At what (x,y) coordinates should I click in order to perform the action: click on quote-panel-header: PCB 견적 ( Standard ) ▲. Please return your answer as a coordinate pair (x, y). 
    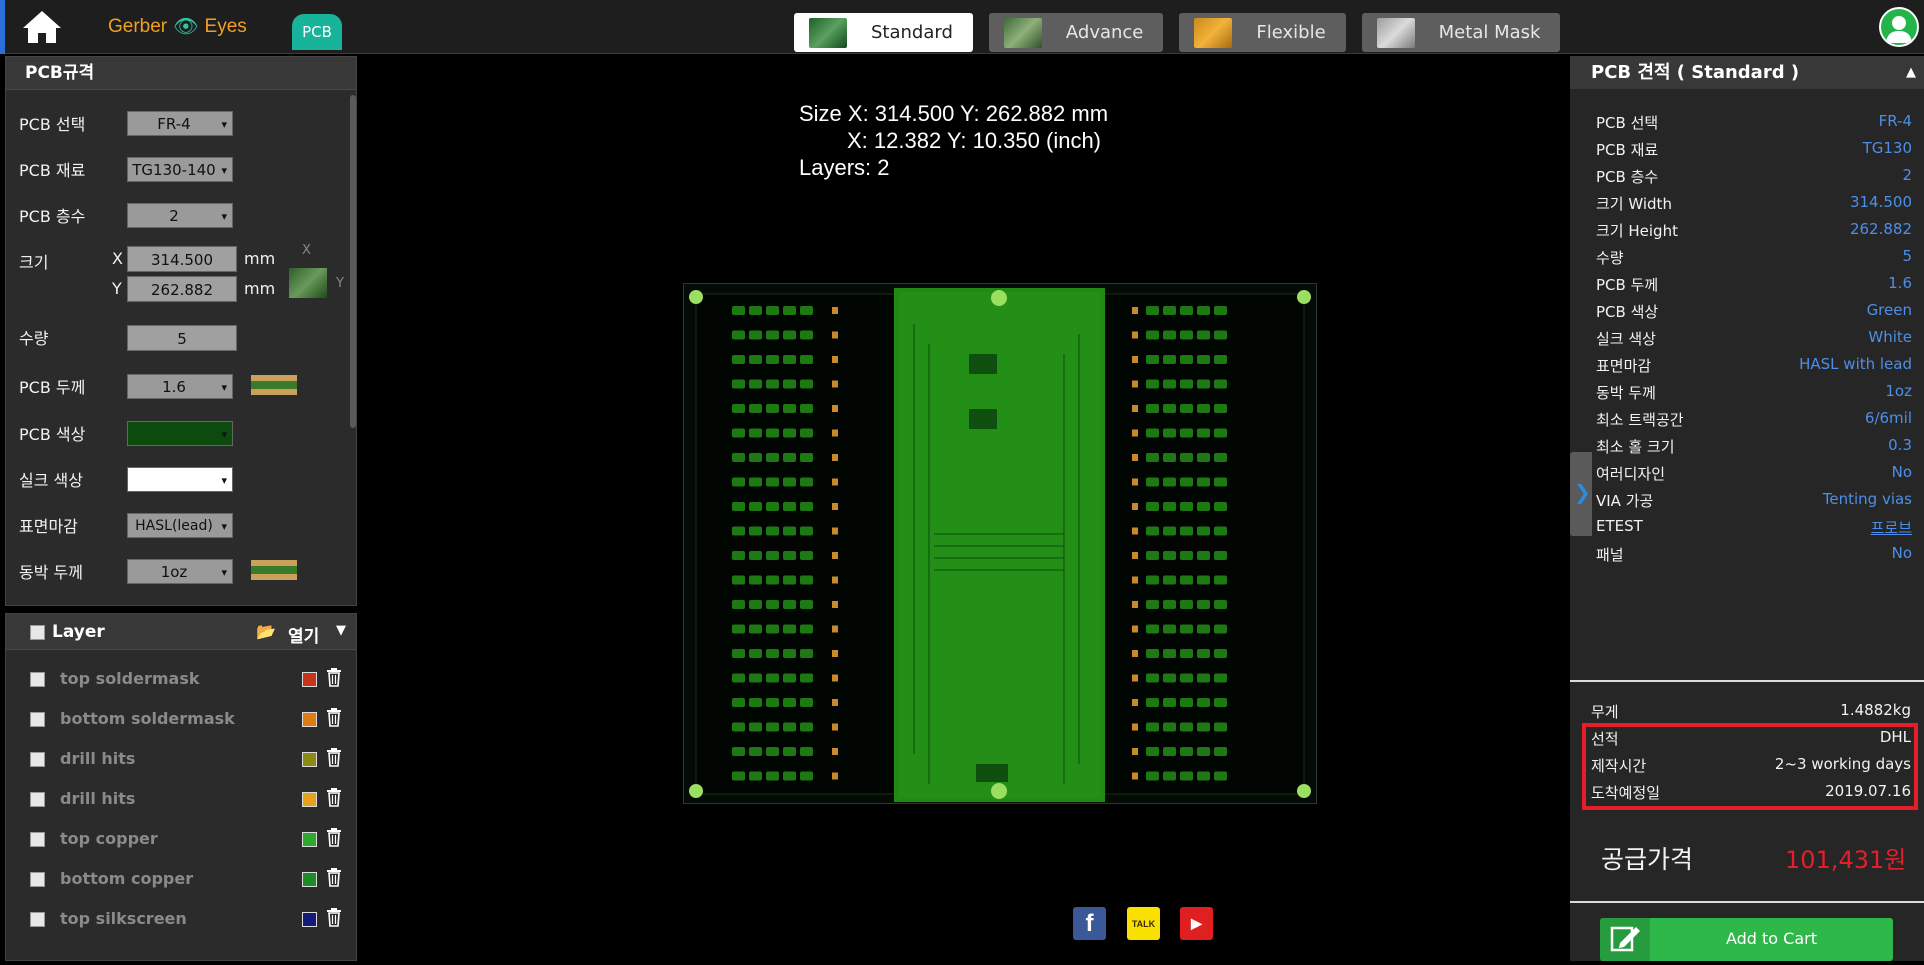
    Looking at the image, I should click on (1747, 72).